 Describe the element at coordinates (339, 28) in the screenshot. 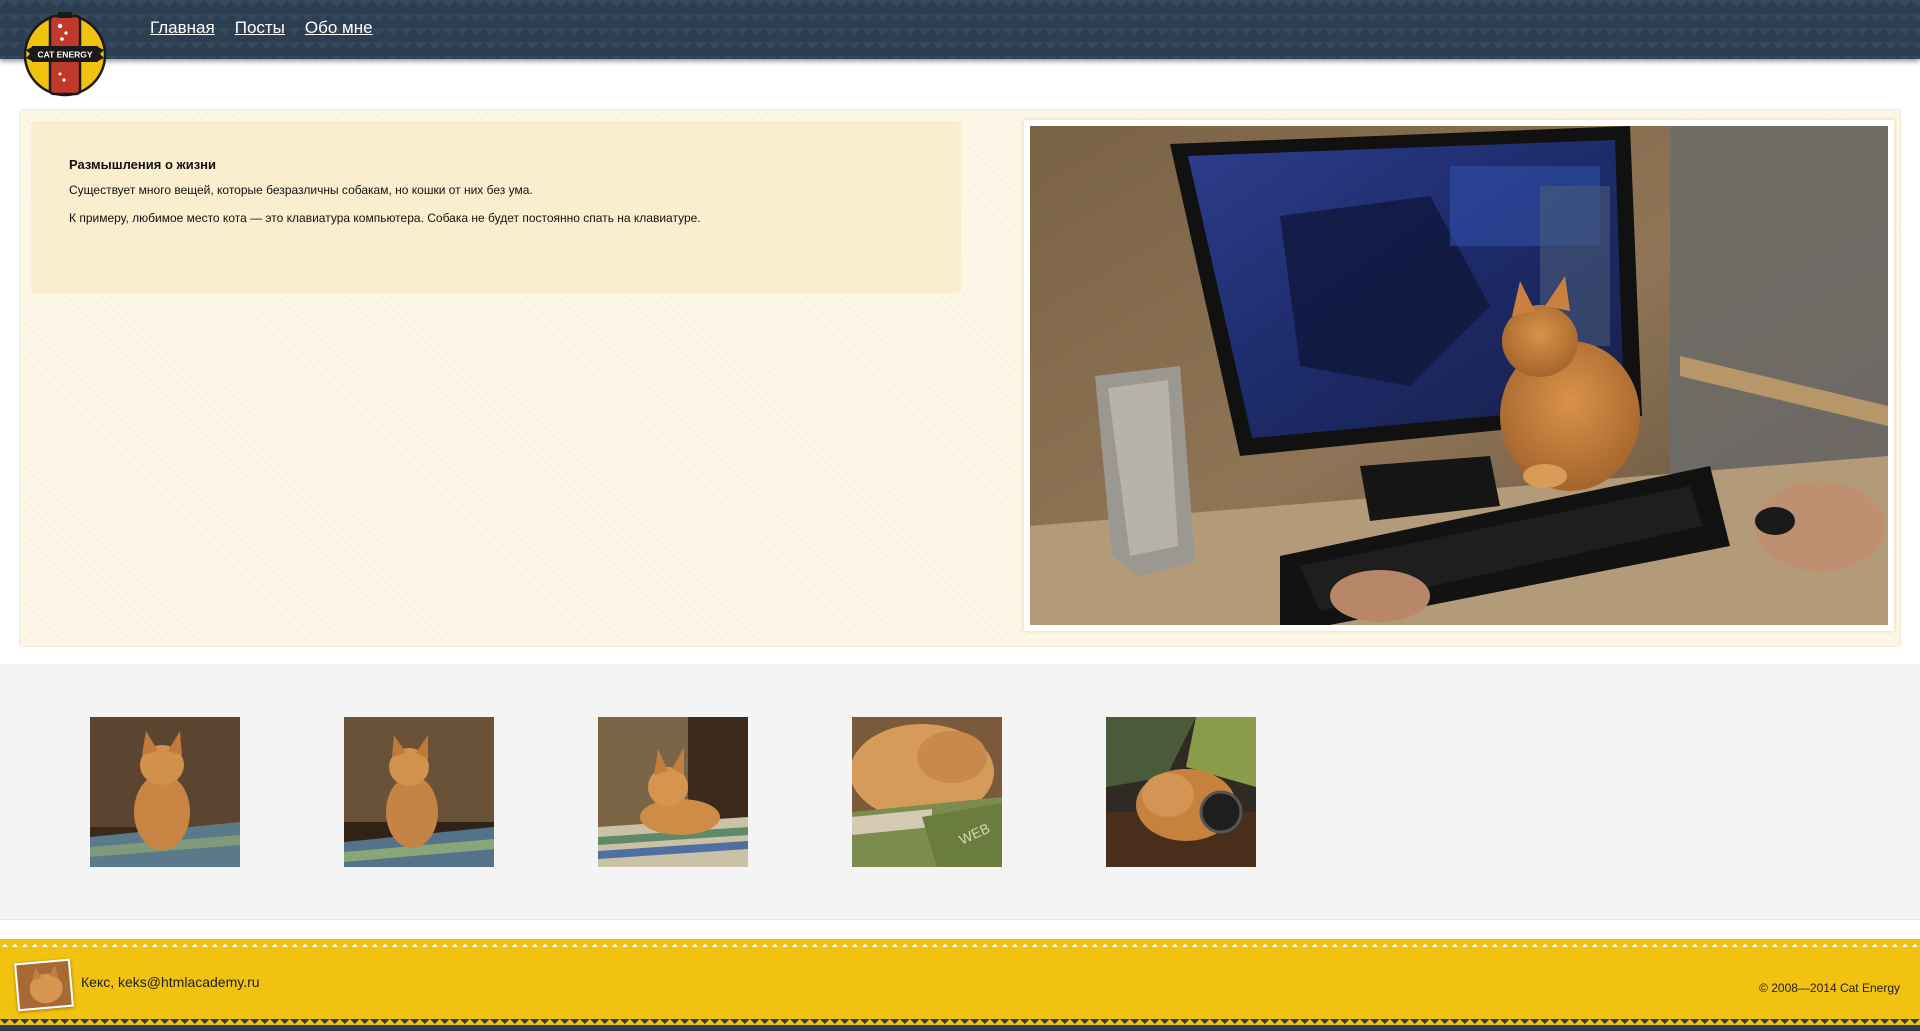

I see `nav-link-about: Обо мне` at that location.